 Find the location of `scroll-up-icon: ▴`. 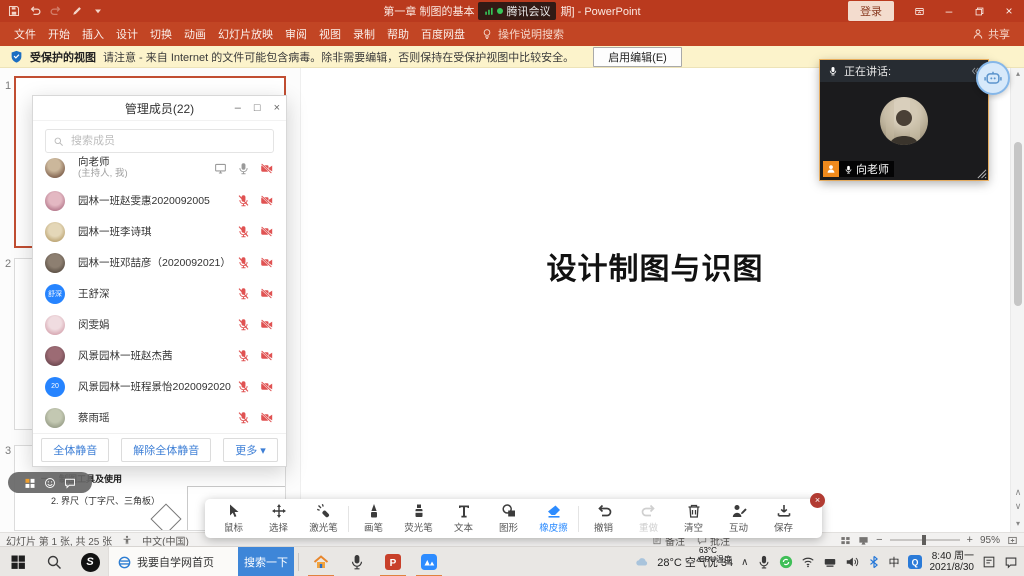

scroll-up-icon: ▴ is located at coordinates (1017, 73).